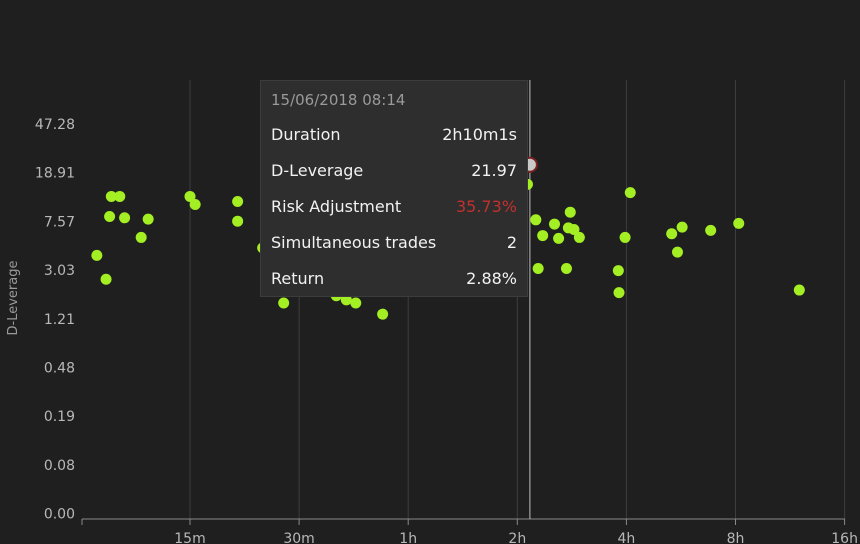 This screenshot has width=860, height=544. What do you see at coordinates (469, 531) in the screenshot?
I see `x-axis: 15m 30m 1h 2h 4h 8h 16h` at bounding box center [469, 531].